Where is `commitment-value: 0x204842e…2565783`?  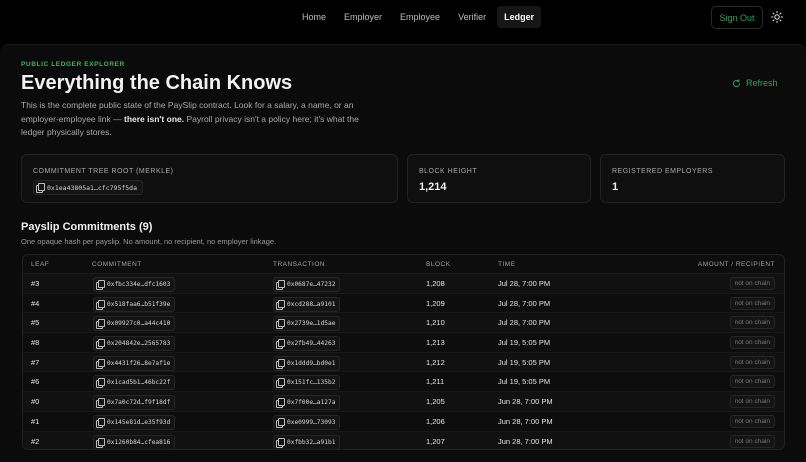
commitment-value: 0x204842e…2565783 is located at coordinates (139, 344).